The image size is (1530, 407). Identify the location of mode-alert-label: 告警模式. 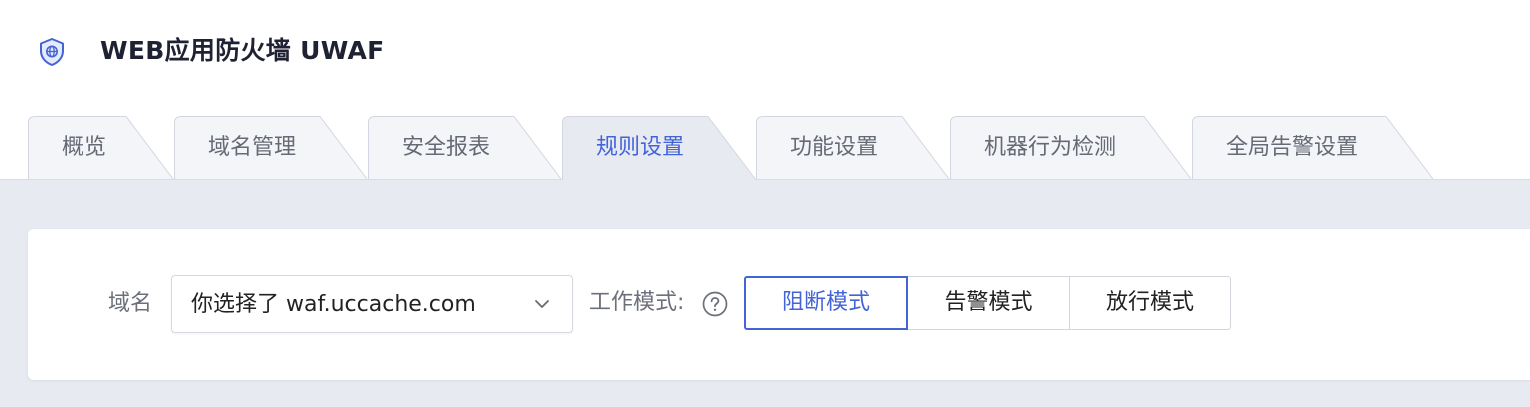
(988, 302).